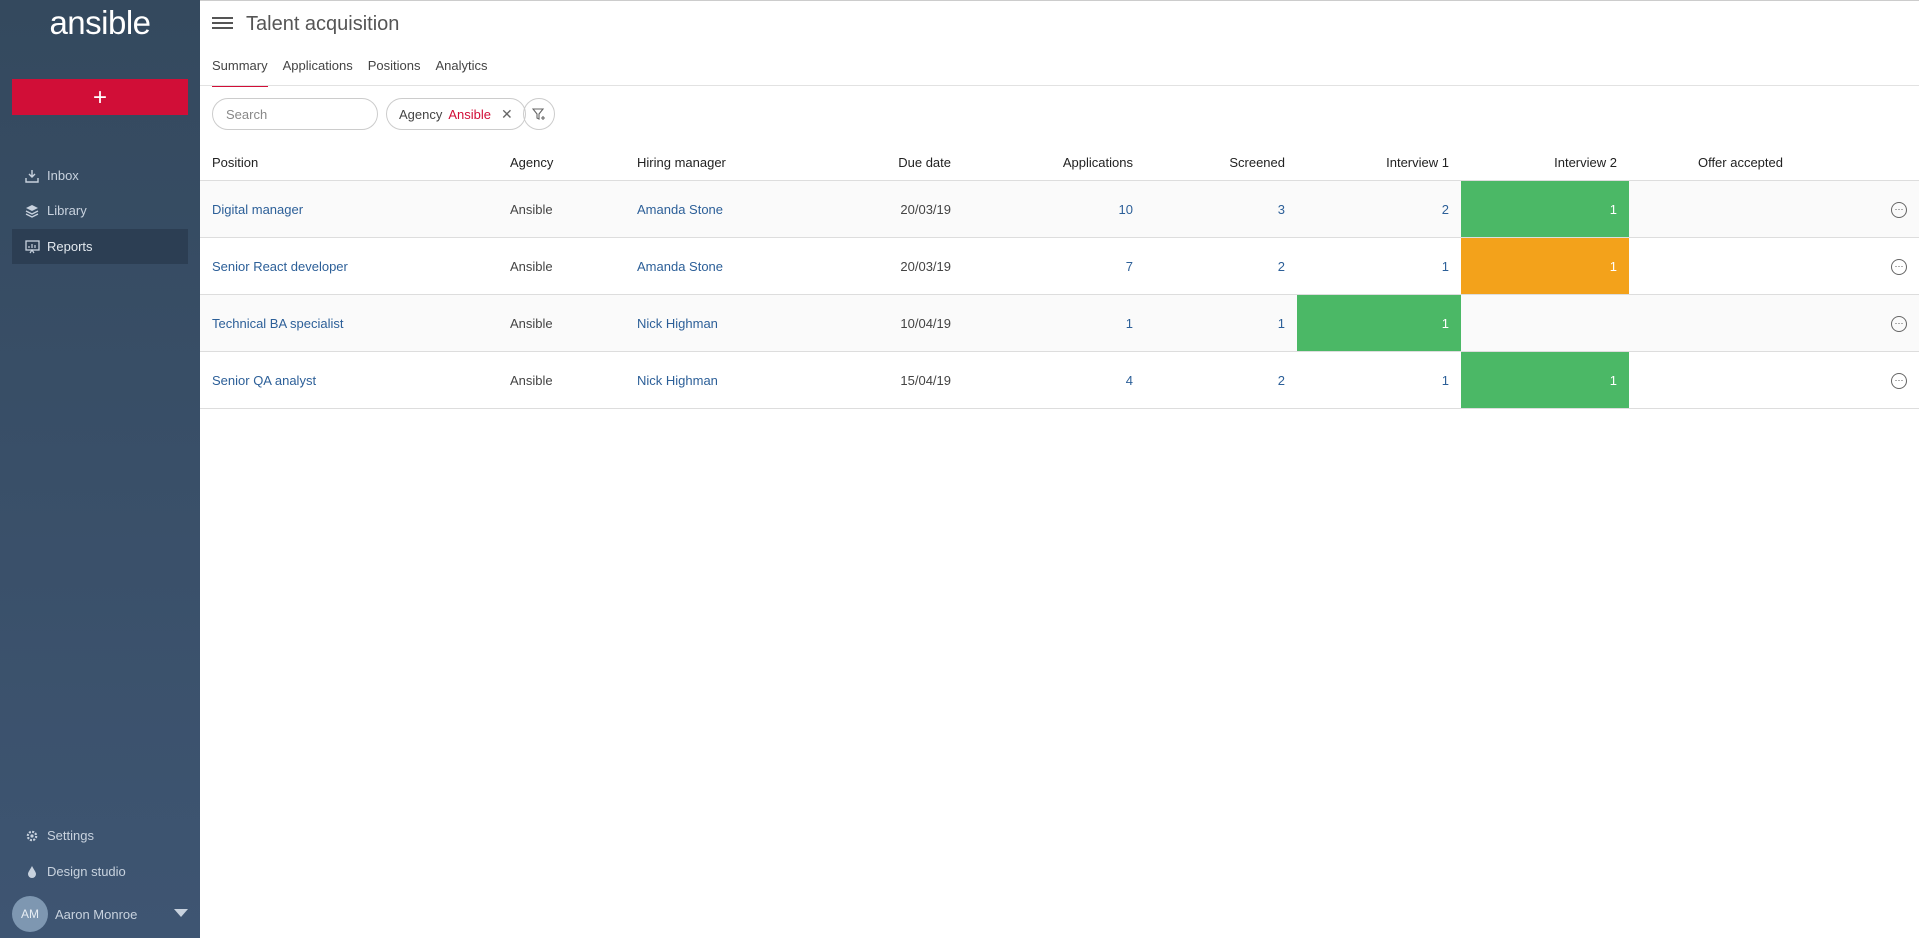  What do you see at coordinates (349, 162) in the screenshot?
I see `col-position: Position` at bounding box center [349, 162].